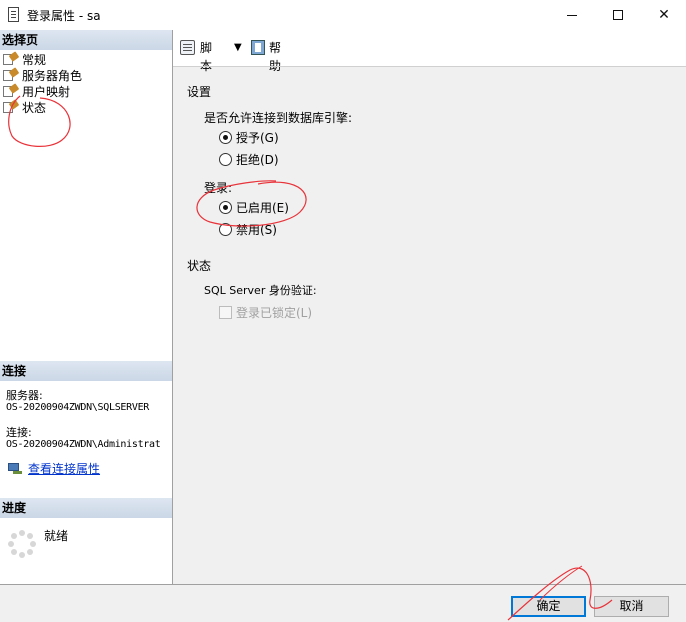  What do you see at coordinates (64, 469) in the screenshot?
I see `view-connection-link: 查看连接属性` at bounding box center [64, 469].